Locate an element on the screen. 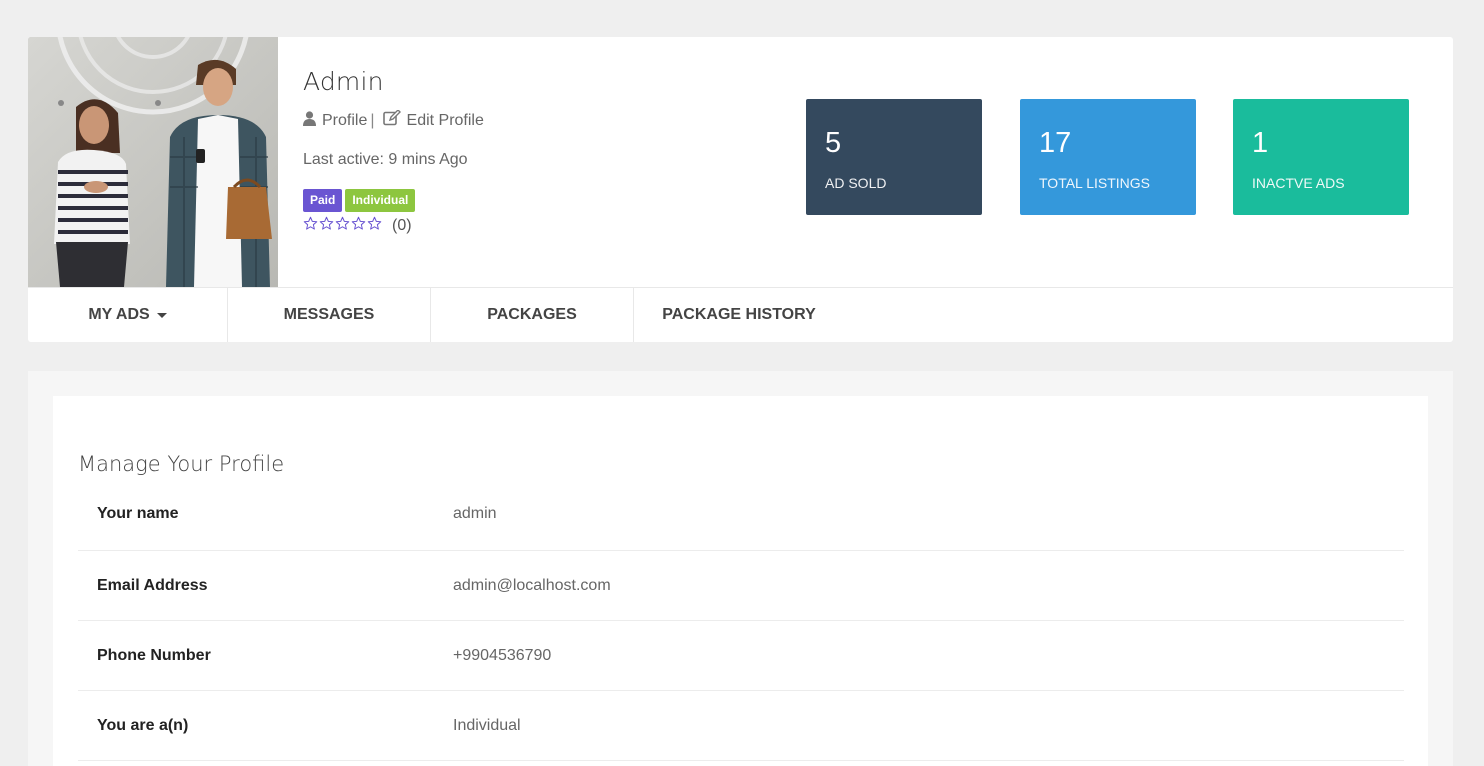 The width and height of the screenshot is (1484, 766). stat-total-listings: 17 TOTAL LISTINGS is located at coordinates (1108, 157).